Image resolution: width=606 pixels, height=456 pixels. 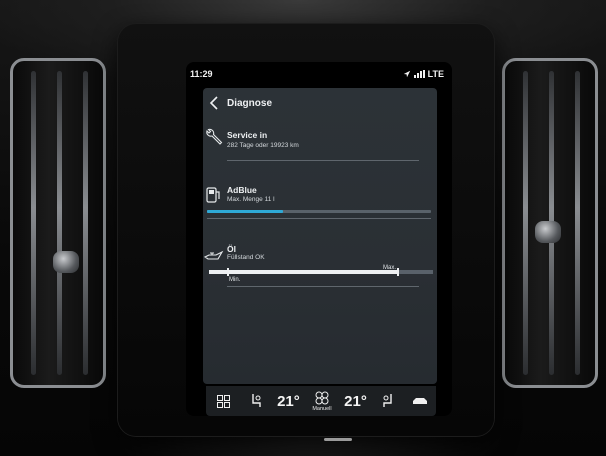 I want to click on fan-control-button: Manuell, so click(x=322, y=401).